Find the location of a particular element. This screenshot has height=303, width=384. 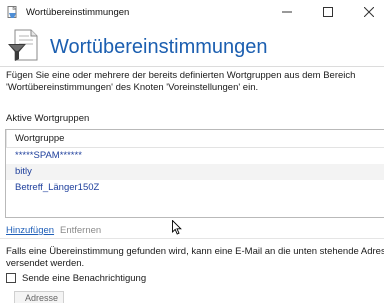

maximize-icon is located at coordinates (328, 12).